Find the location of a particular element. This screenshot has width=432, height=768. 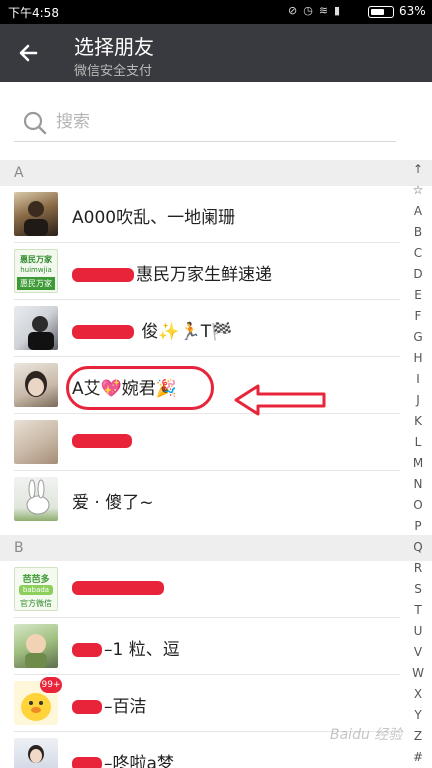

contact-row: 俊✨🏃T🏁 is located at coordinates (200, 328).